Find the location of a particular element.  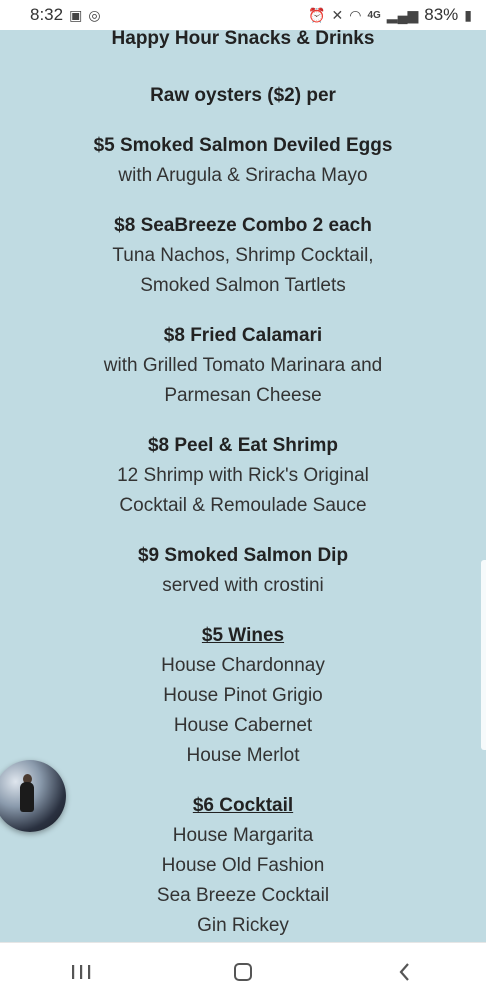

menu-item-description: with Arugula & Sriracha Mayo is located at coordinates (243, 175).